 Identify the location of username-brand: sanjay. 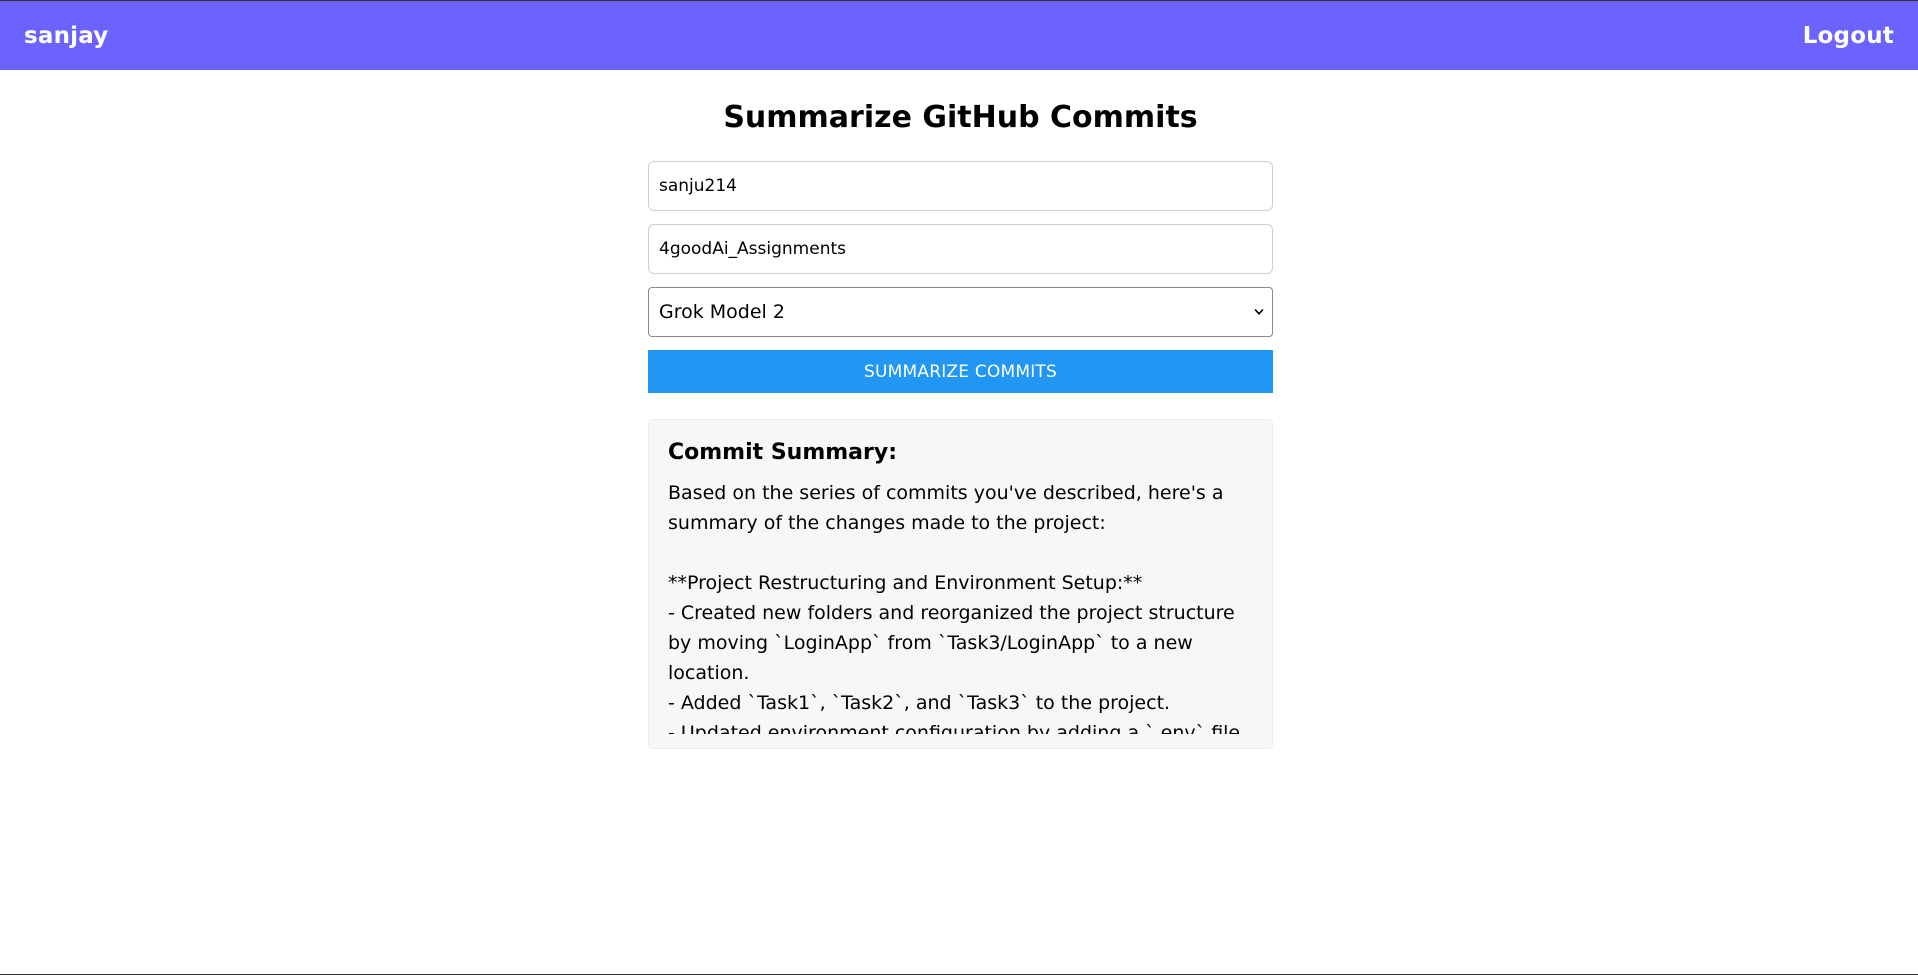
(66, 35).